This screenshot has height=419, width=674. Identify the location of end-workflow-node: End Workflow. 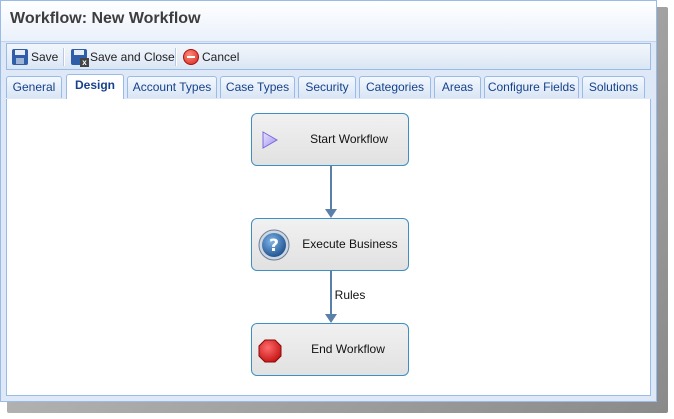
(330, 349).